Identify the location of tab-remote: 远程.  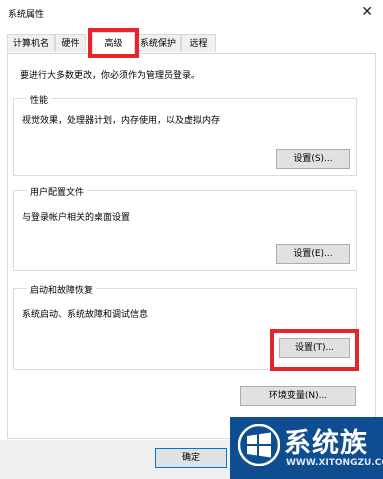
(198, 43).